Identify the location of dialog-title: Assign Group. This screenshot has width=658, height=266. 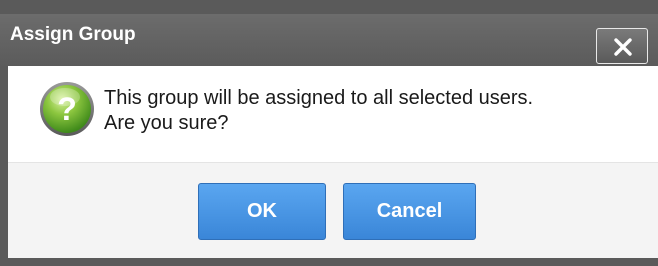
(73, 34).